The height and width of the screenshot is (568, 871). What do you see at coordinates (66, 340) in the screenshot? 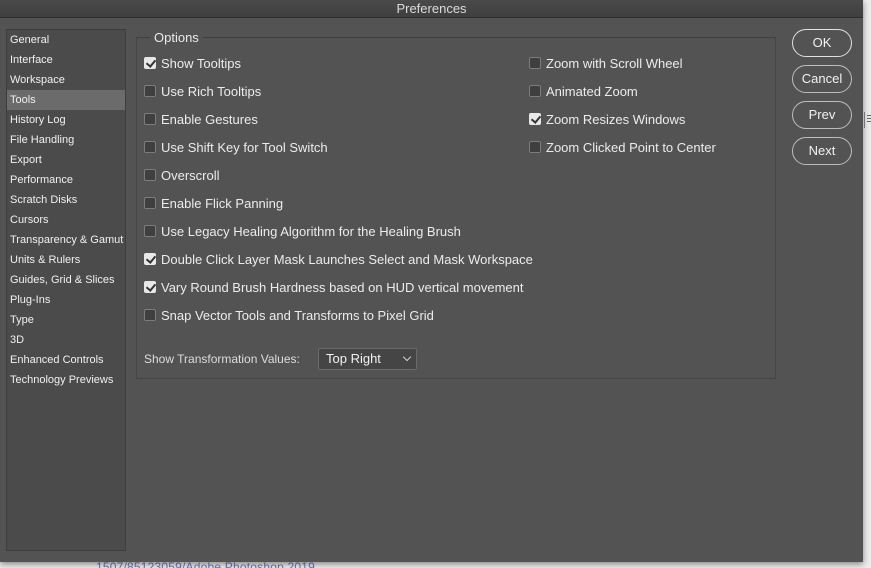
I see `sidebar-item-3d: 3D` at bounding box center [66, 340].